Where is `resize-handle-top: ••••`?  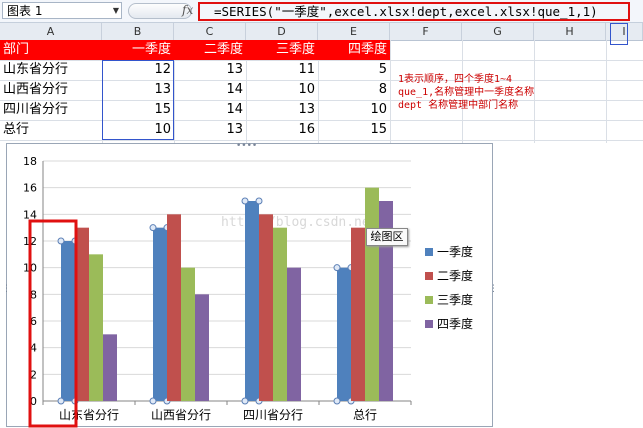 resize-handle-top: •••• is located at coordinates (246, 146).